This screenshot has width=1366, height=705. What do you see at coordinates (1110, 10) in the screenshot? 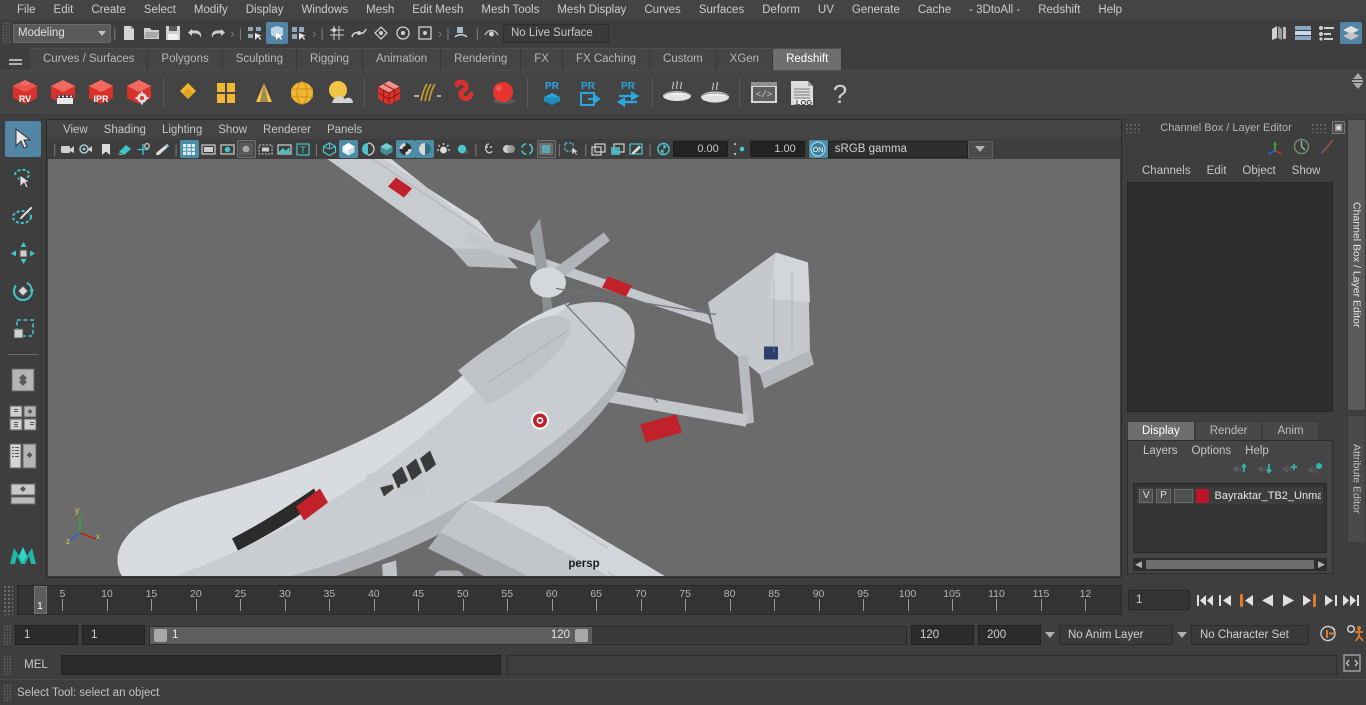
I see `menu-help: Help` at bounding box center [1110, 10].